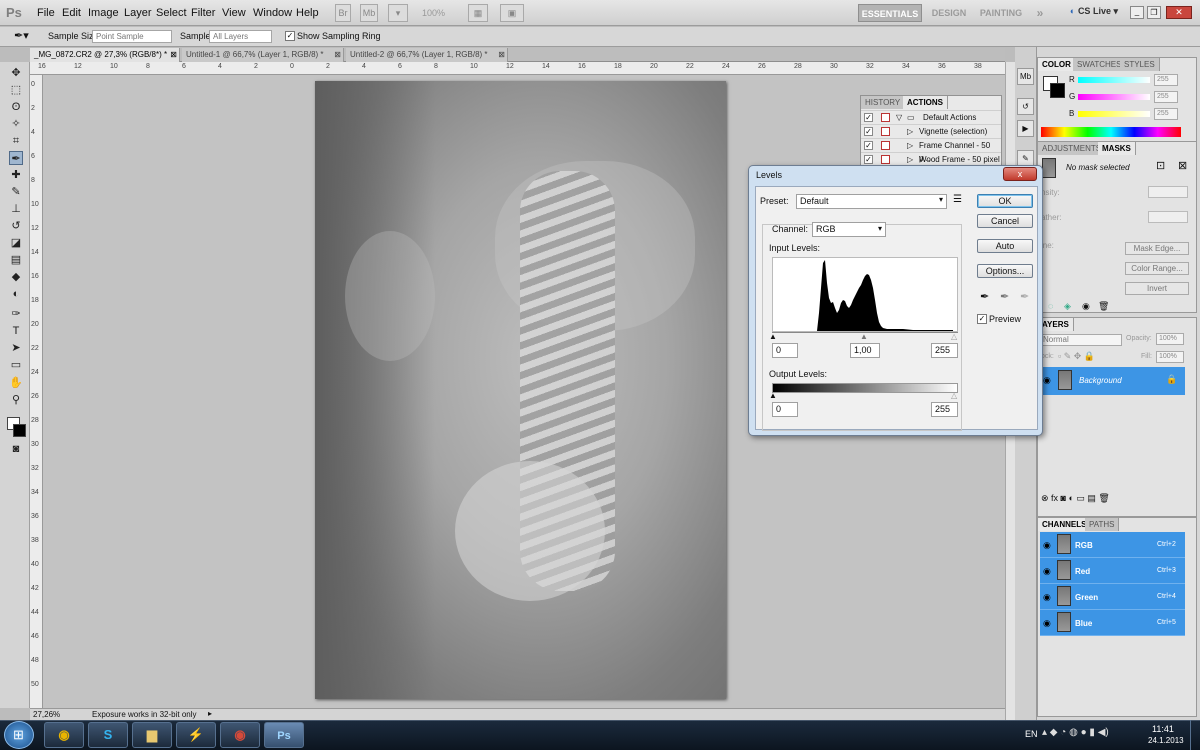 The width and height of the screenshot is (1200, 750). I want to click on restore-button: ❐, so click(1154, 12).